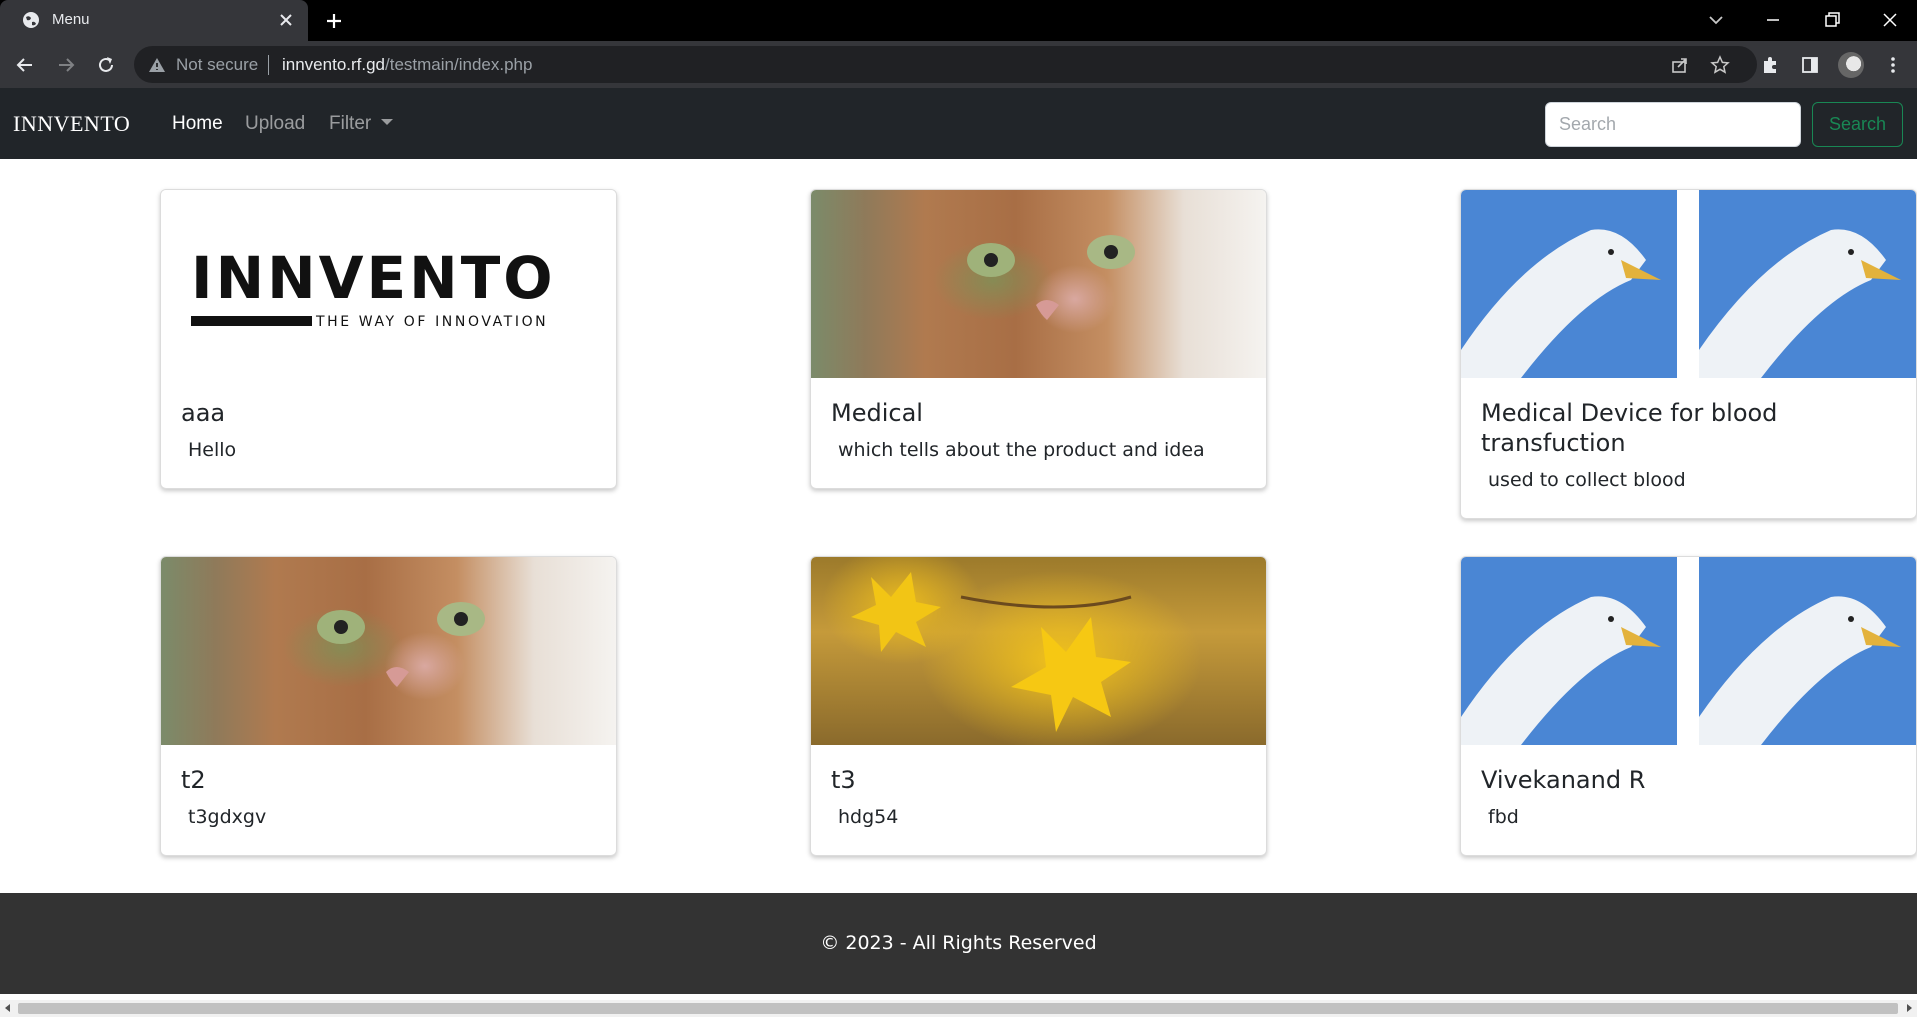 Image resolution: width=1917 pixels, height=1017 pixels. Describe the element at coordinates (431, 322) in the screenshot. I see `logo-tagline: THE WAY OF INNOVATION` at that location.